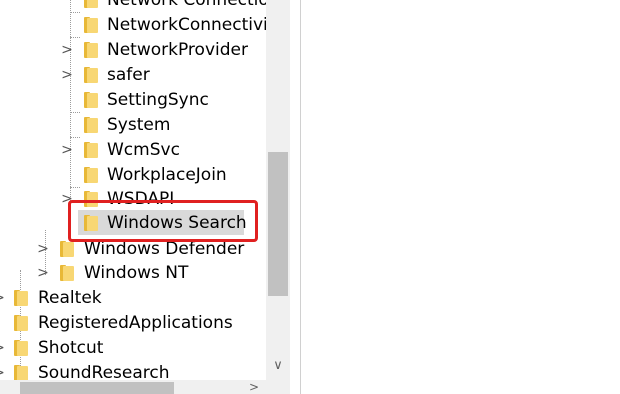 The width and height of the screenshot is (620, 394). Describe the element at coordinates (128, 75) in the screenshot. I see `tree-item-label: safer` at that location.